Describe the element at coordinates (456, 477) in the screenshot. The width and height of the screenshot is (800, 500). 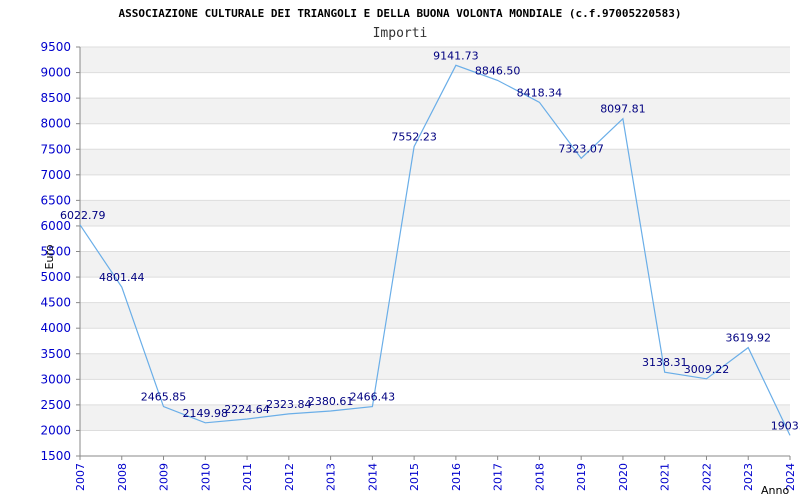
I see `x-tick-label: 2016` at that location.